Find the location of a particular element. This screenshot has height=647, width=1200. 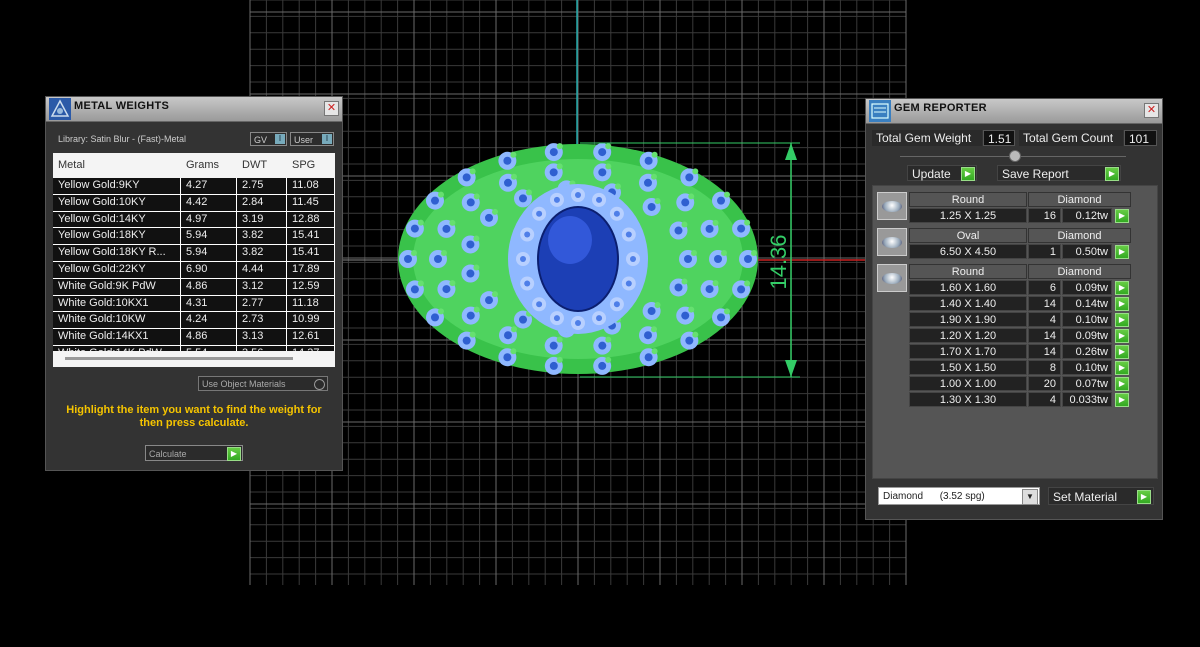

table-cell: 4.27 is located at coordinates (209, 186).